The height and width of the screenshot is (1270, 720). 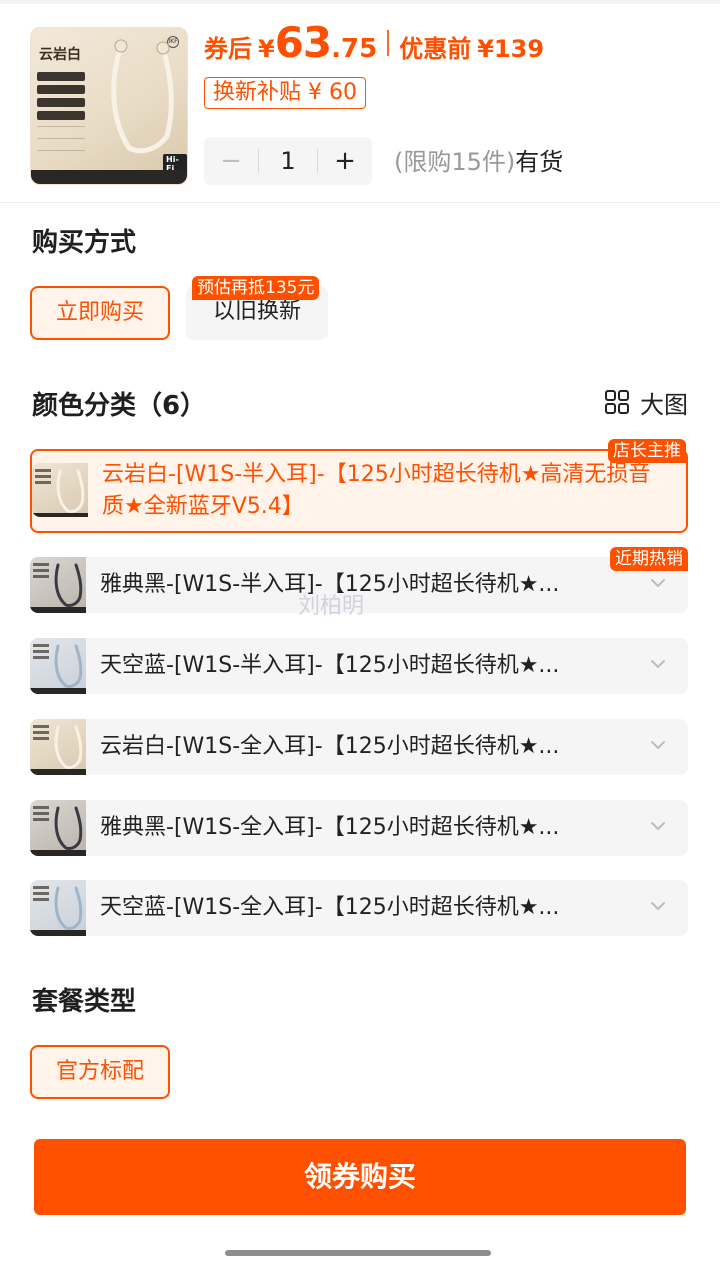 What do you see at coordinates (647, 451) in the screenshot?
I see `color-option-tag: 店长主推` at bounding box center [647, 451].